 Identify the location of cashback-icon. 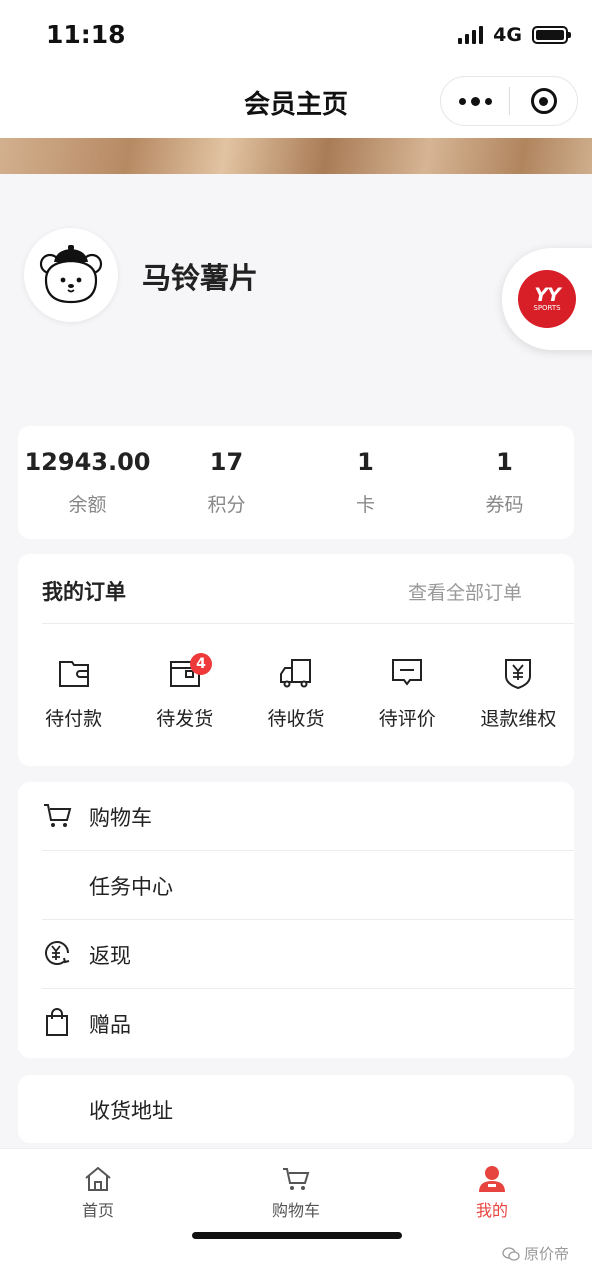
(57, 953).